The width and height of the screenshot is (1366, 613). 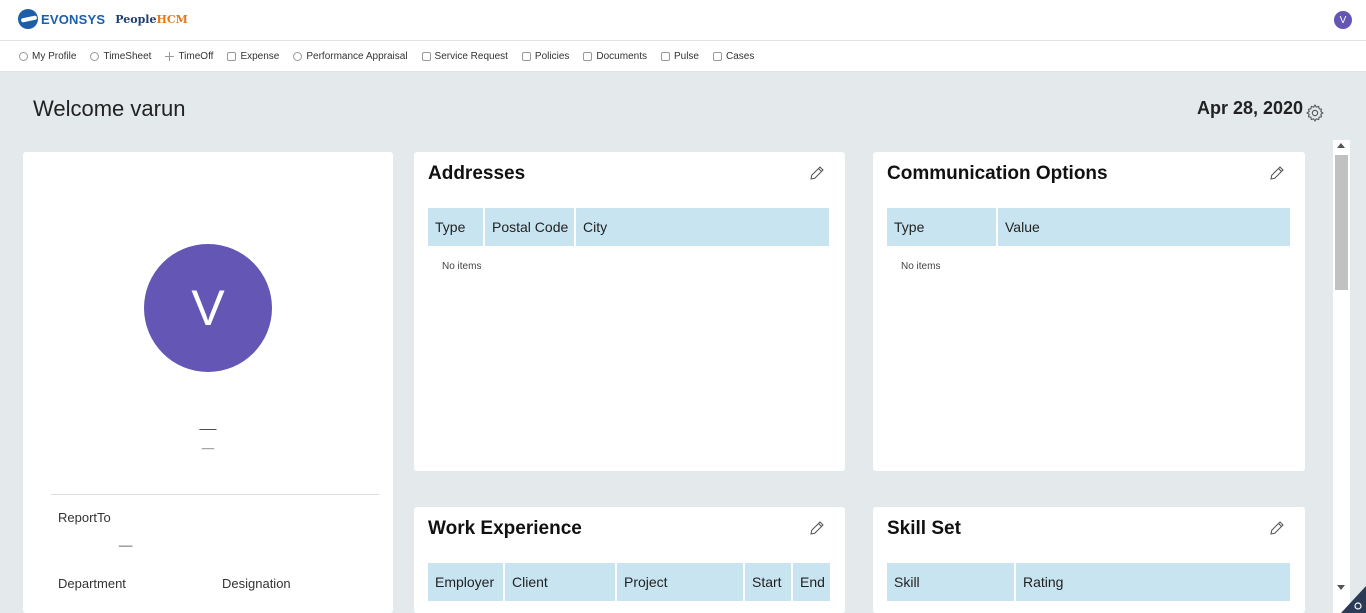 I want to click on settings-corner-icon, so click(x=1353, y=599).